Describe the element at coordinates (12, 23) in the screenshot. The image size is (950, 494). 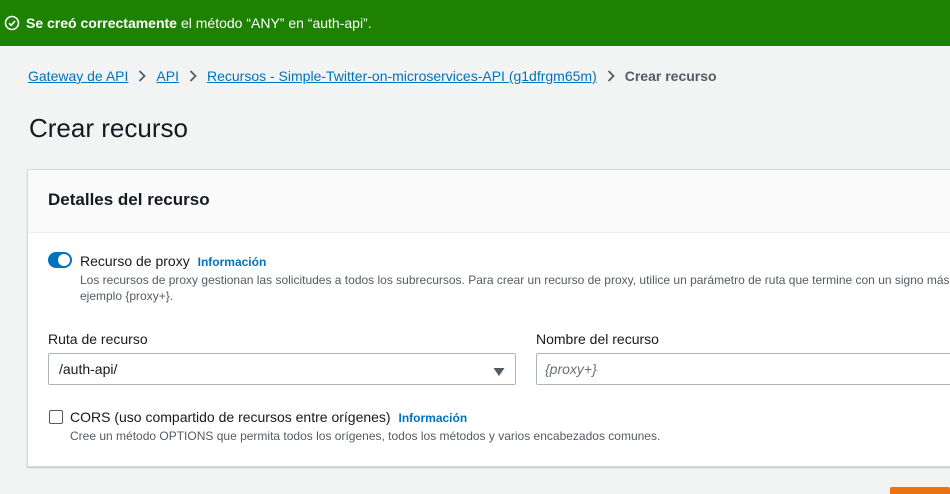
I see `check-circle-icon` at that location.